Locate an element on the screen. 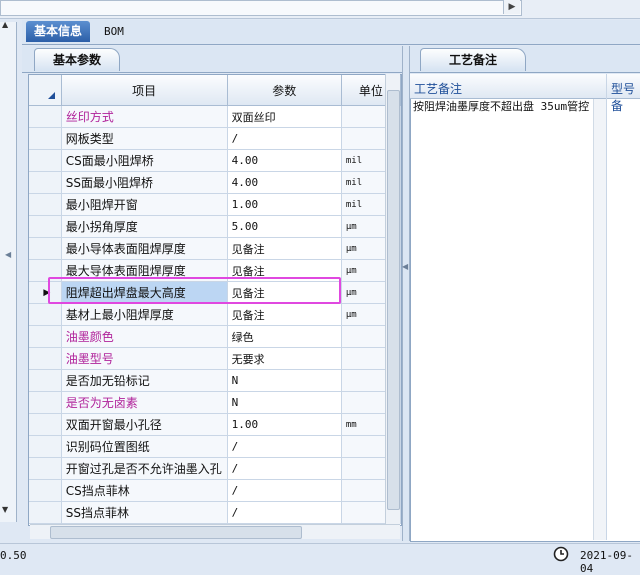 The height and width of the screenshot is (575, 640). item-cell: 最大导体表面阻焊厚度 is located at coordinates (144, 270).